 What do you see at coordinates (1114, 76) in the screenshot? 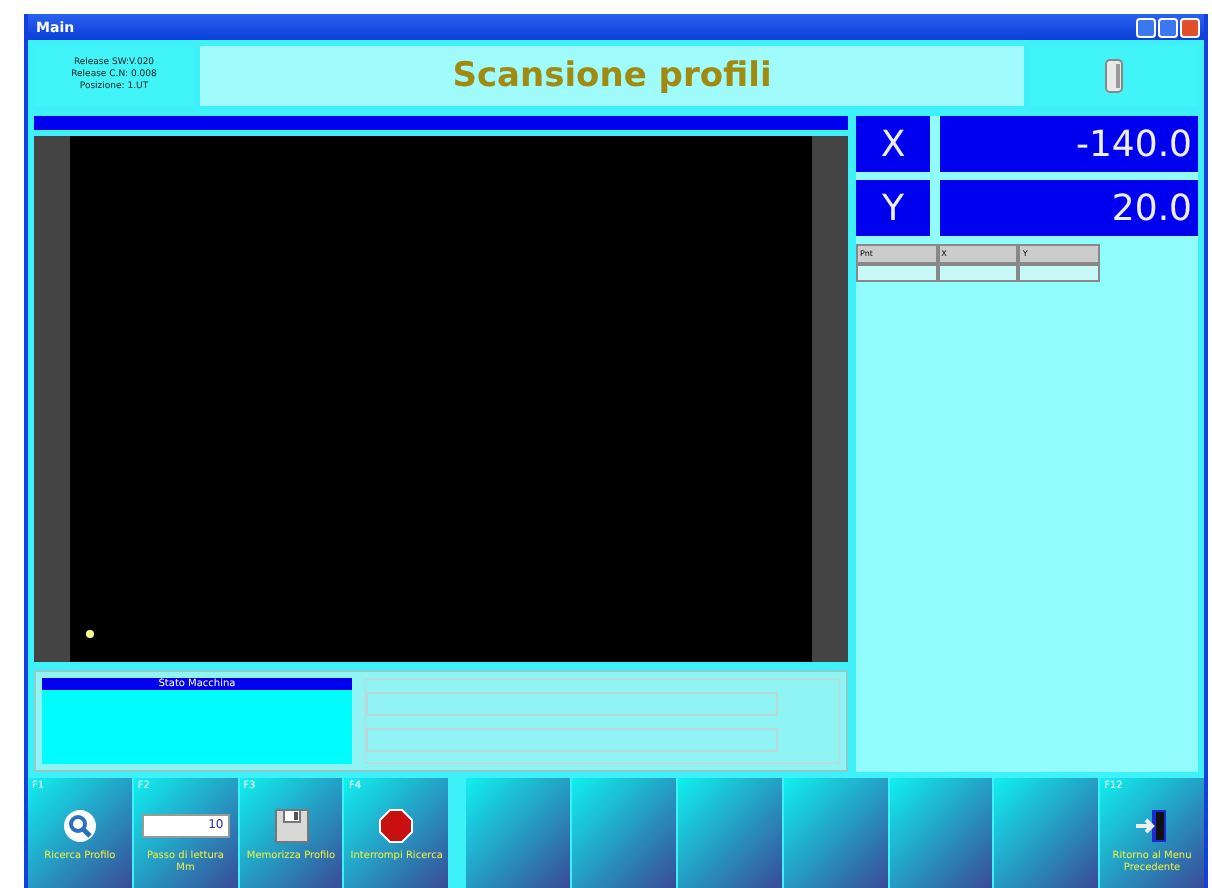
I see `device-icon` at bounding box center [1114, 76].